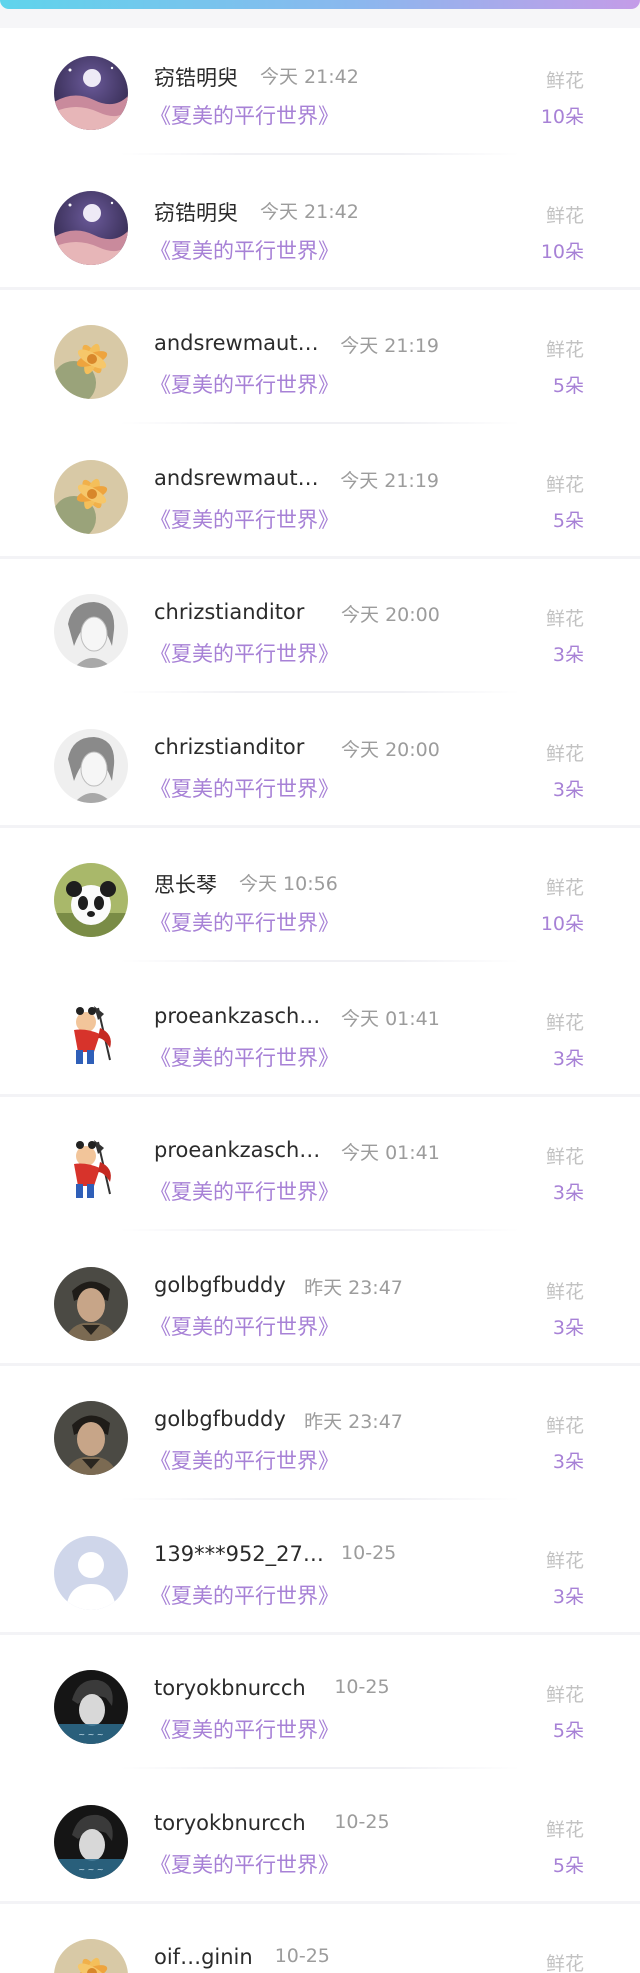 Image resolution: width=640 pixels, height=1973 pixels. I want to click on send-time: 今天 21:42, so click(309, 77).